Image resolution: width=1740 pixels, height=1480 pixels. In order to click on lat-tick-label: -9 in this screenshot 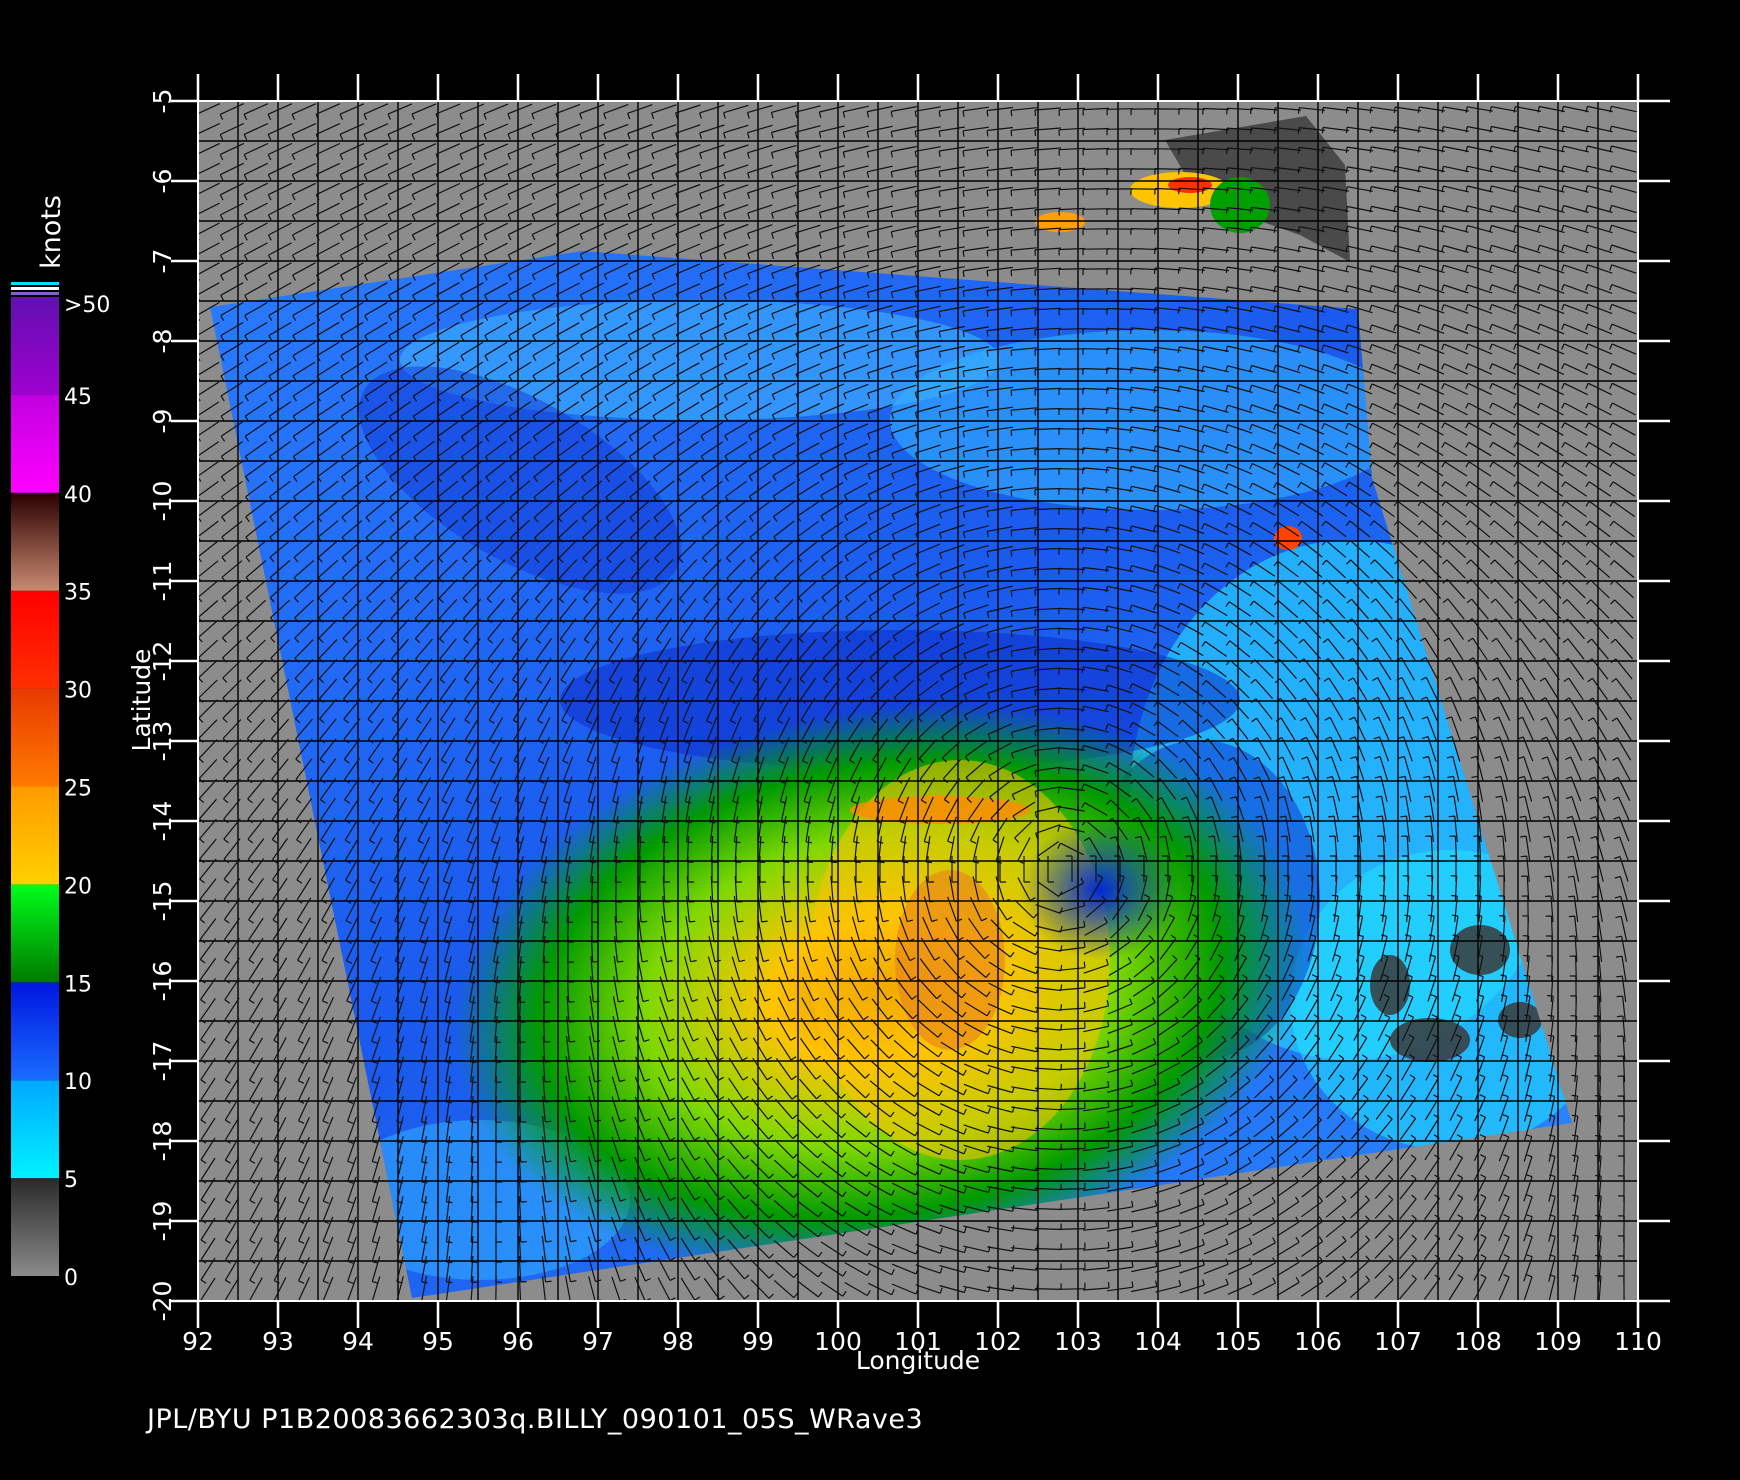, I will do `click(162, 421)`.